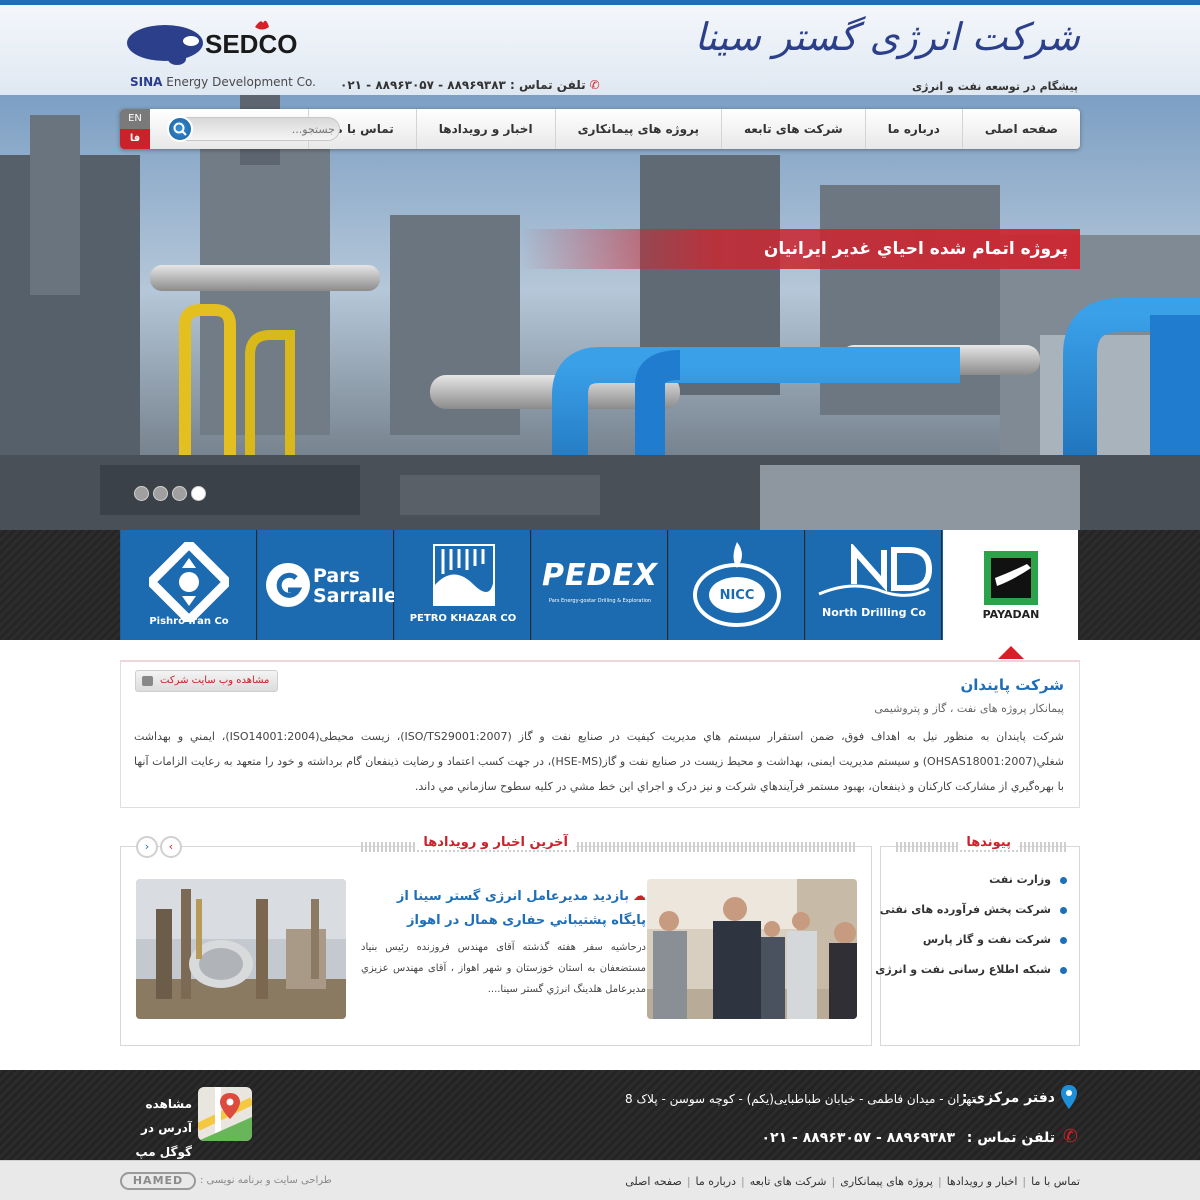 Image resolution: width=1200 pixels, height=1200 pixels. What do you see at coordinates (874, 612) in the screenshot?
I see `company-label: North Drilling Co` at bounding box center [874, 612].